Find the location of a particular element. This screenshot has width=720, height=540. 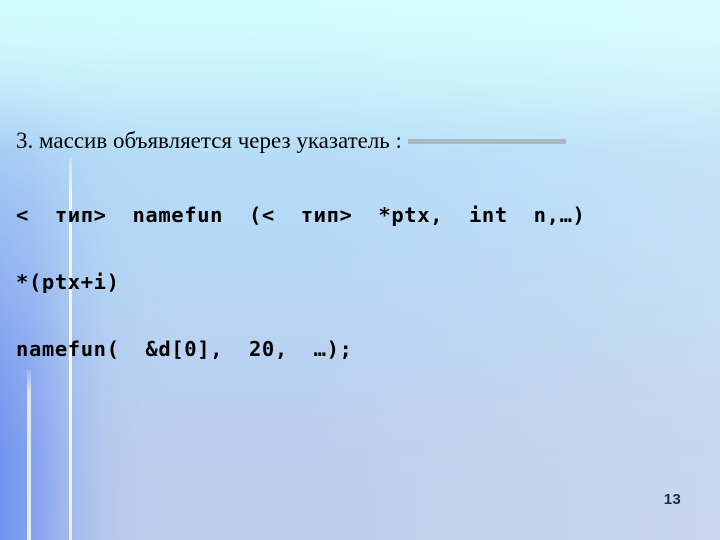

slide-heading-text: 3. массив объявляется через указатель : is located at coordinates (209, 140).